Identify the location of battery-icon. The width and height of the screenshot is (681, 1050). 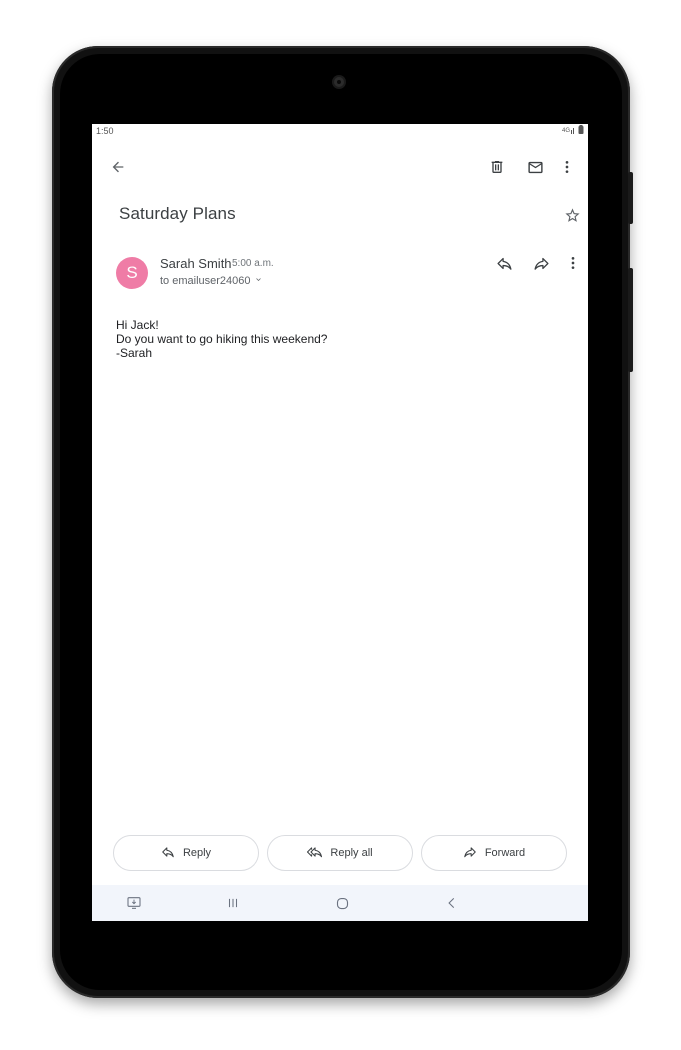
(581, 130).